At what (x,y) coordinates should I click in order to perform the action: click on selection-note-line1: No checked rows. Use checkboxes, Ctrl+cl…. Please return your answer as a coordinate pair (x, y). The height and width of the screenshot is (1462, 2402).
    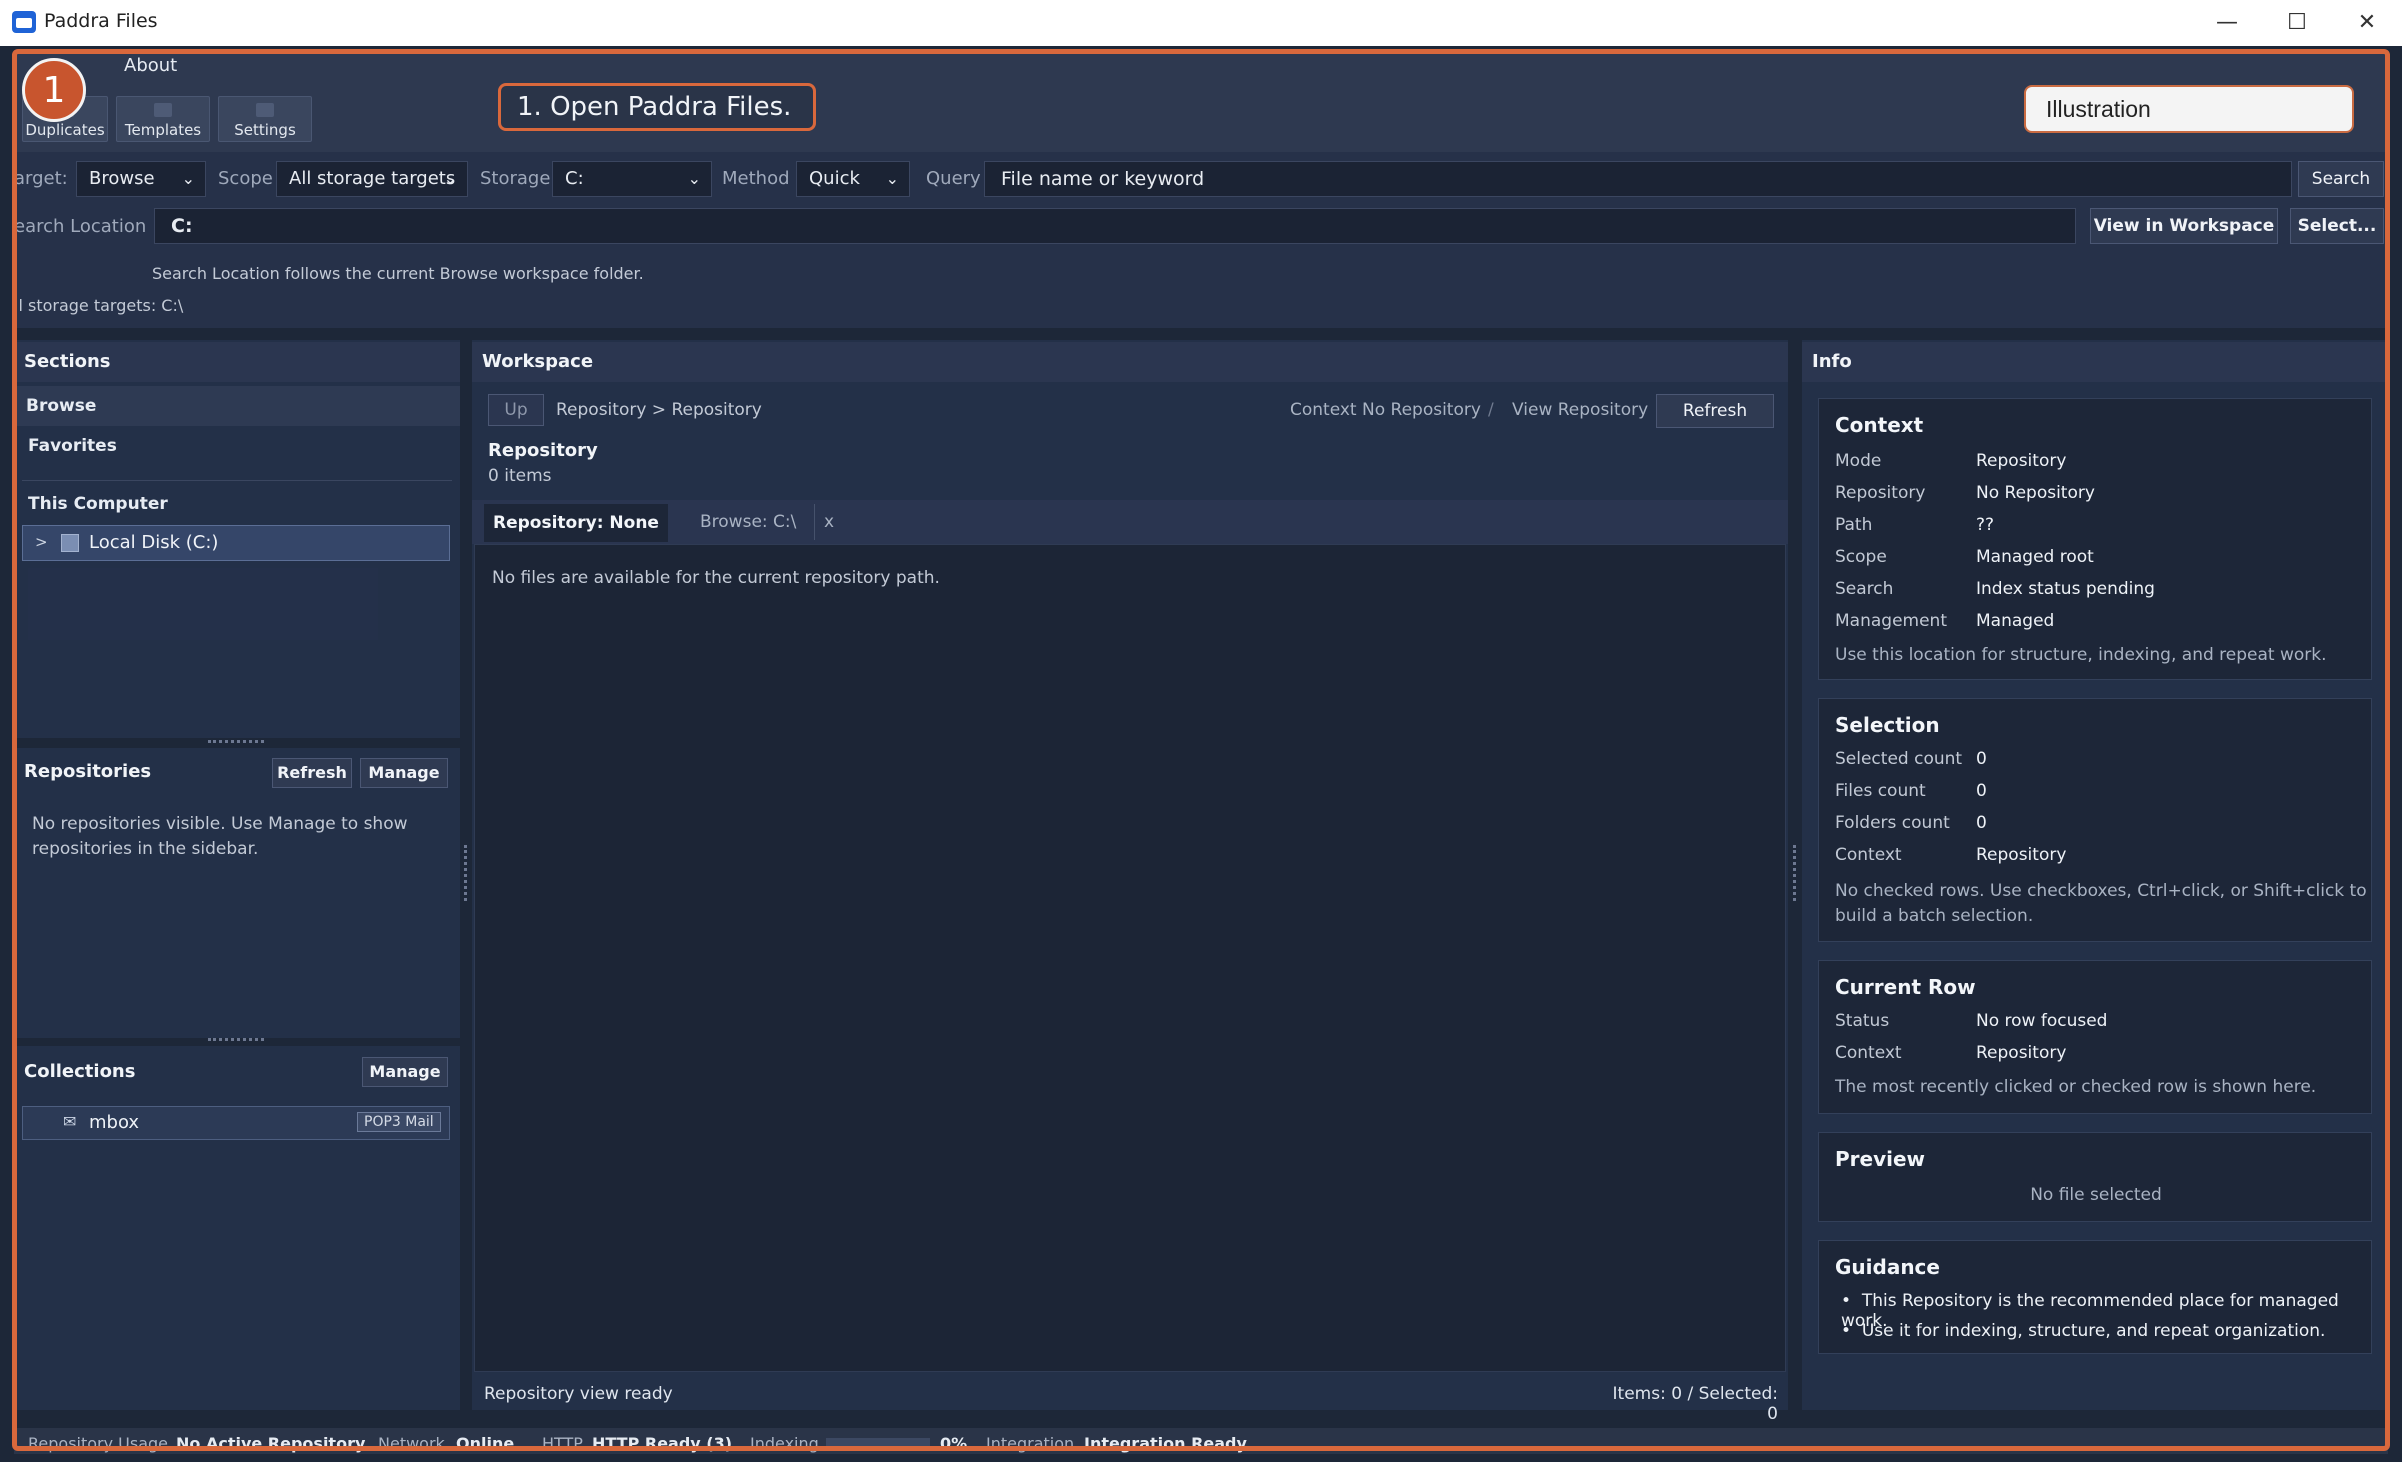
    Looking at the image, I should click on (2101, 891).